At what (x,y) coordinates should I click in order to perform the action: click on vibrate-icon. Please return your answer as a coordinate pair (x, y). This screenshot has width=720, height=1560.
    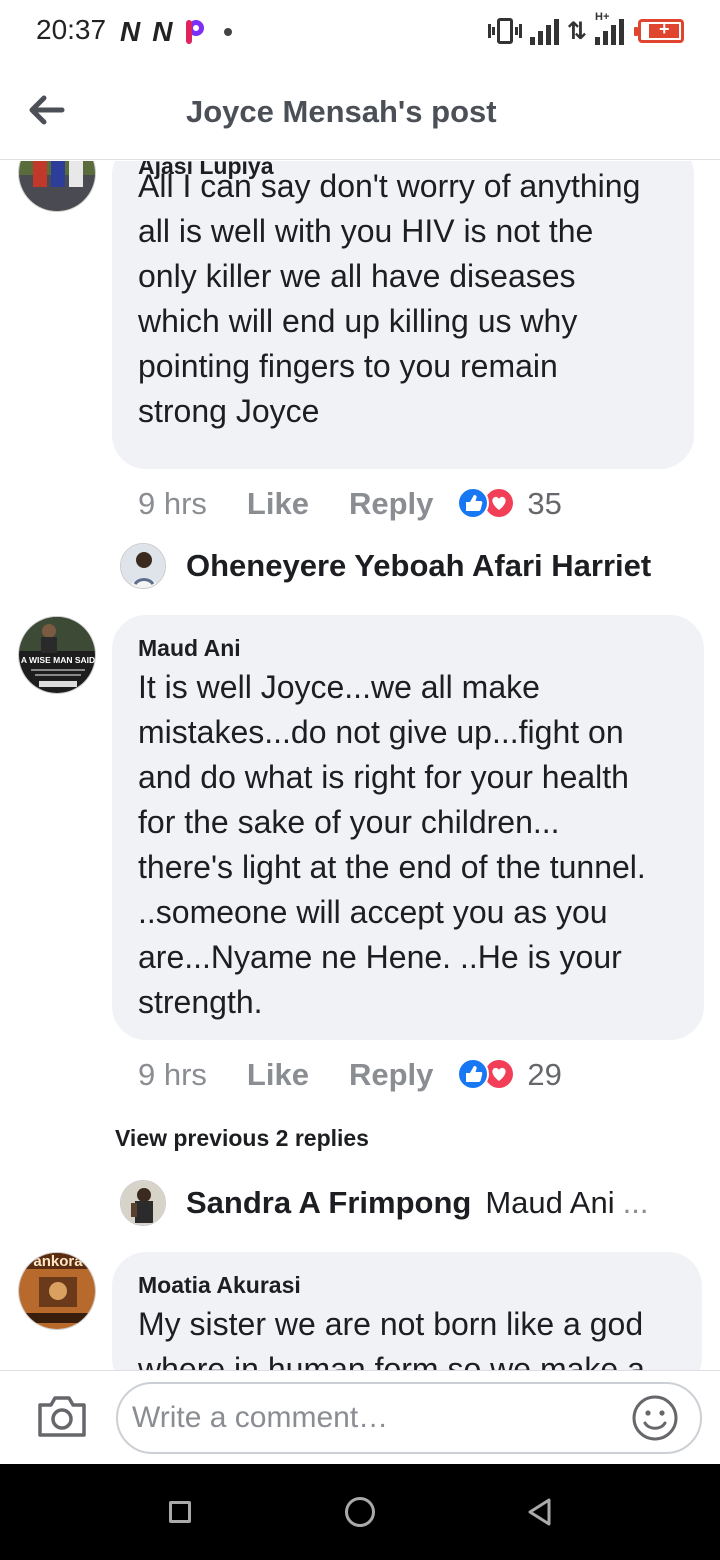
    Looking at the image, I should click on (504, 31).